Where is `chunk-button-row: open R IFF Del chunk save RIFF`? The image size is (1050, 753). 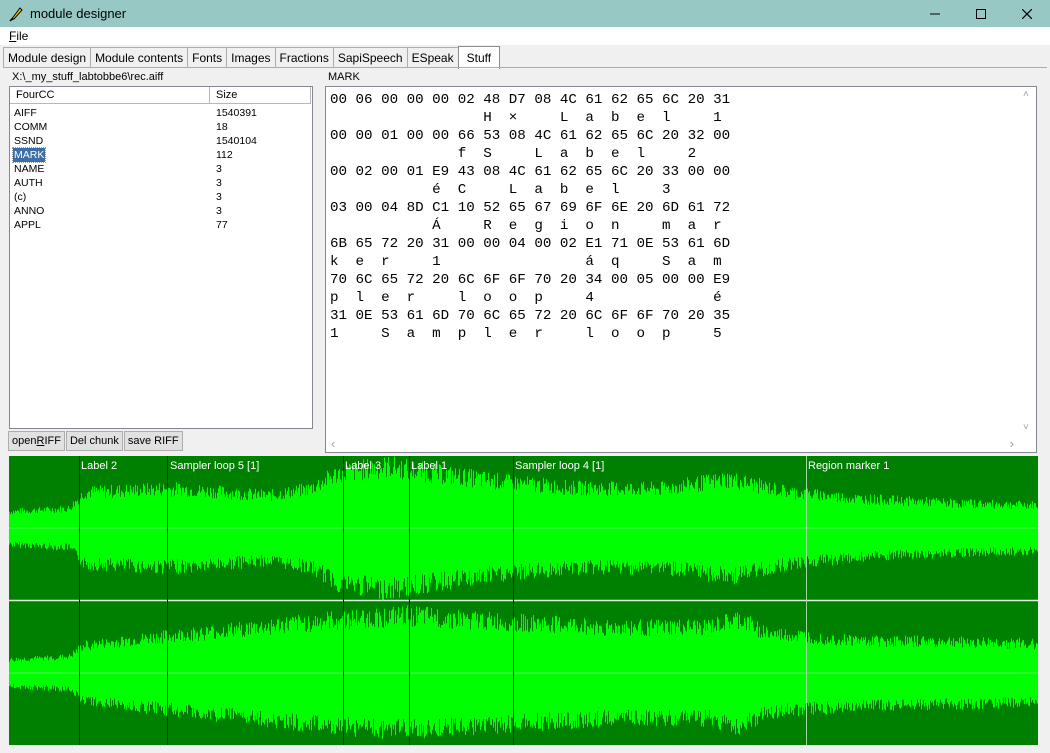 chunk-button-row: open R IFF Del chunk save RIFF is located at coordinates (96, 441).